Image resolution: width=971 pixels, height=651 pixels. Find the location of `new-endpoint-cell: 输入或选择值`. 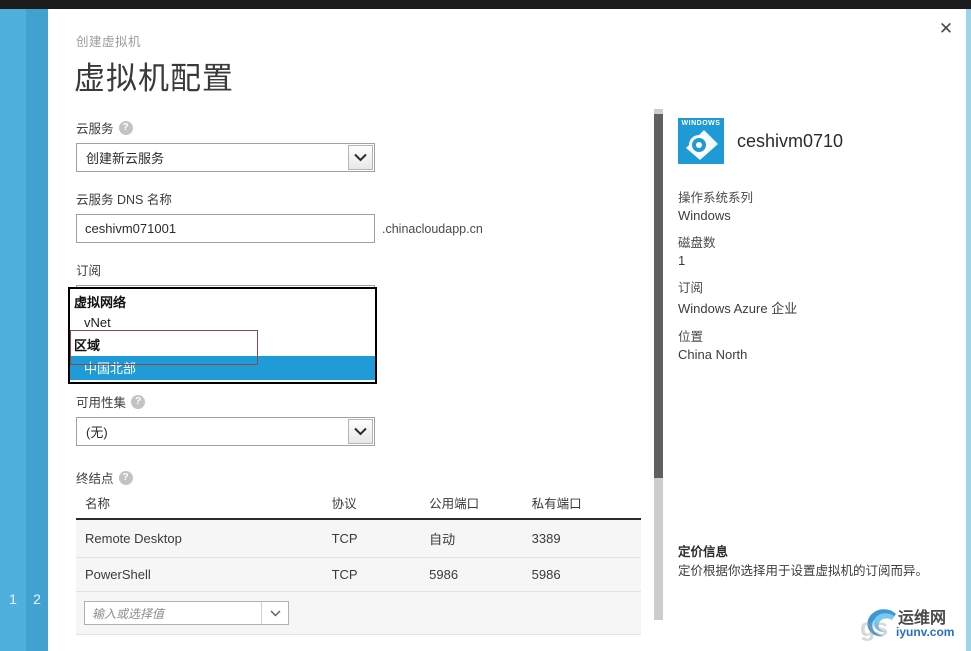

new-endpoint-cell: 输入或选择值 is located at coordinates (204, 613).